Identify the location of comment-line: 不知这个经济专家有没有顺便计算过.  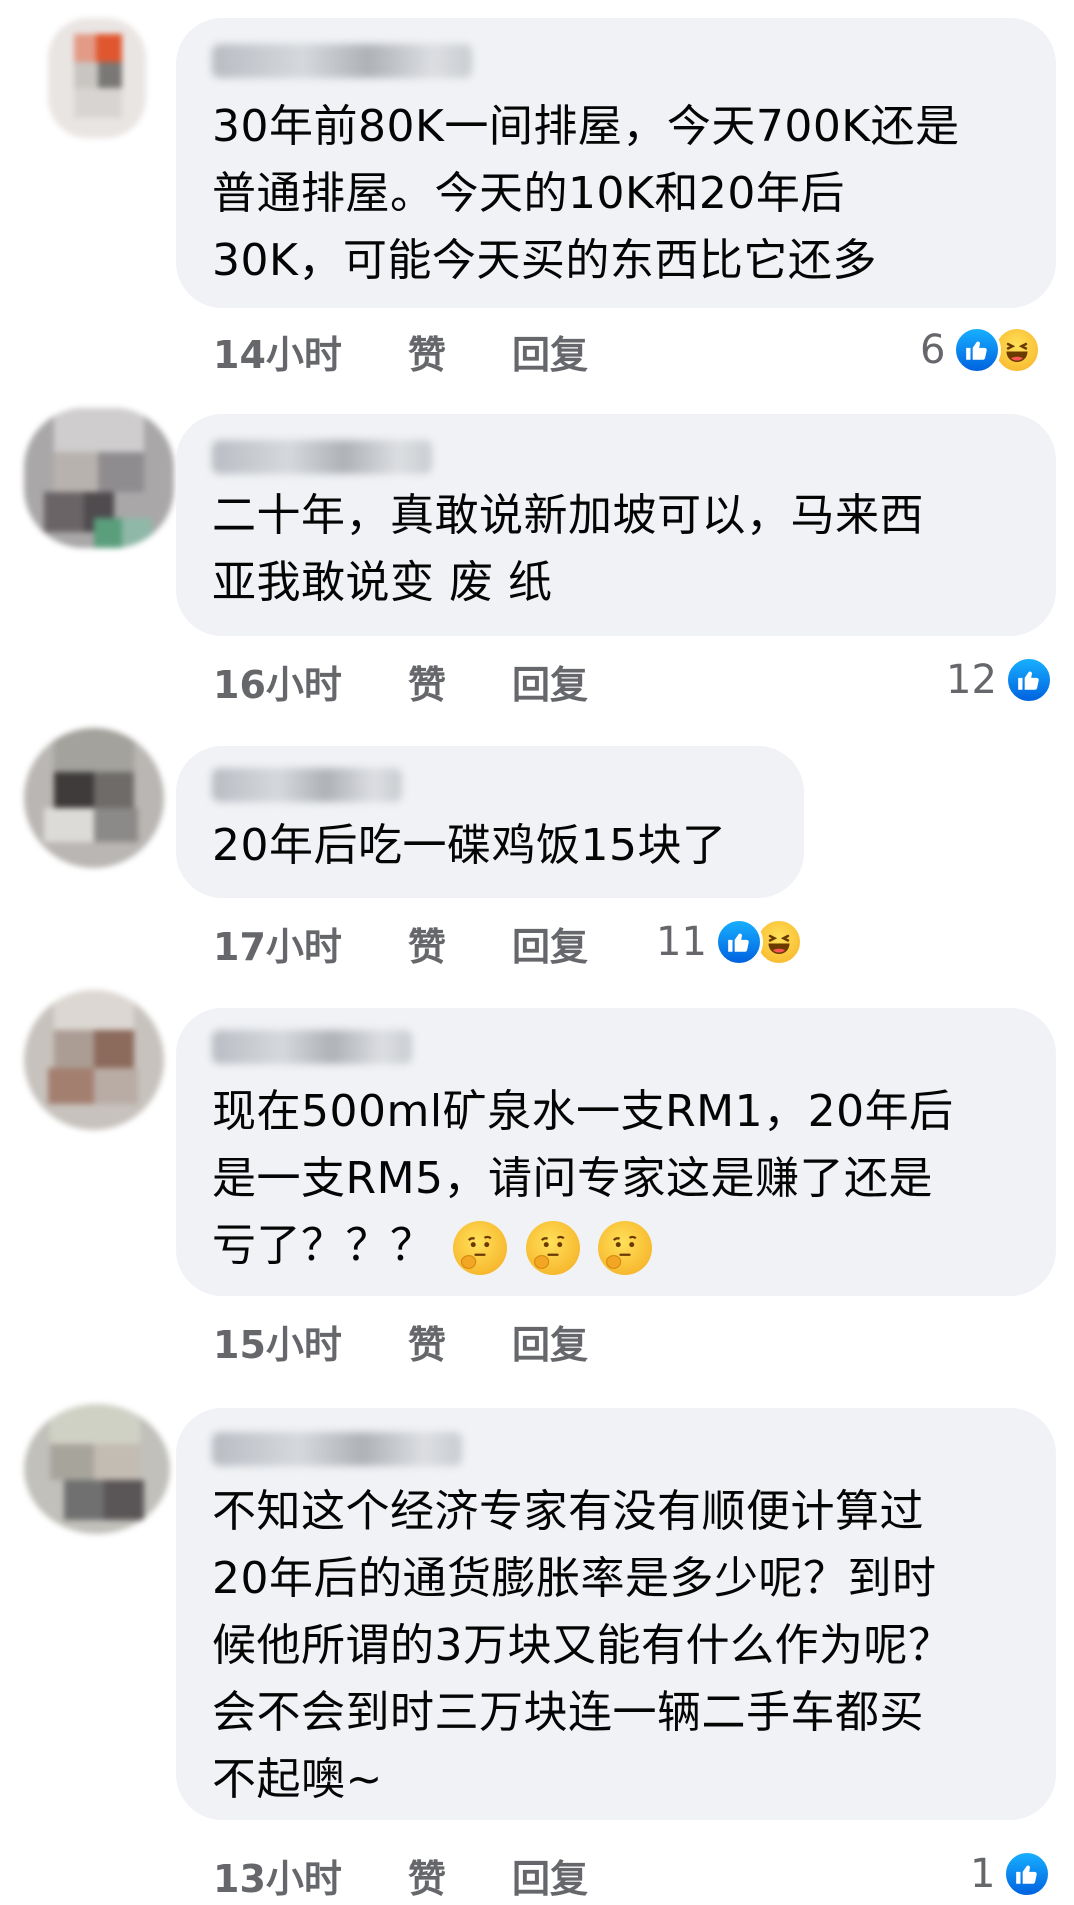
(568, 1511).